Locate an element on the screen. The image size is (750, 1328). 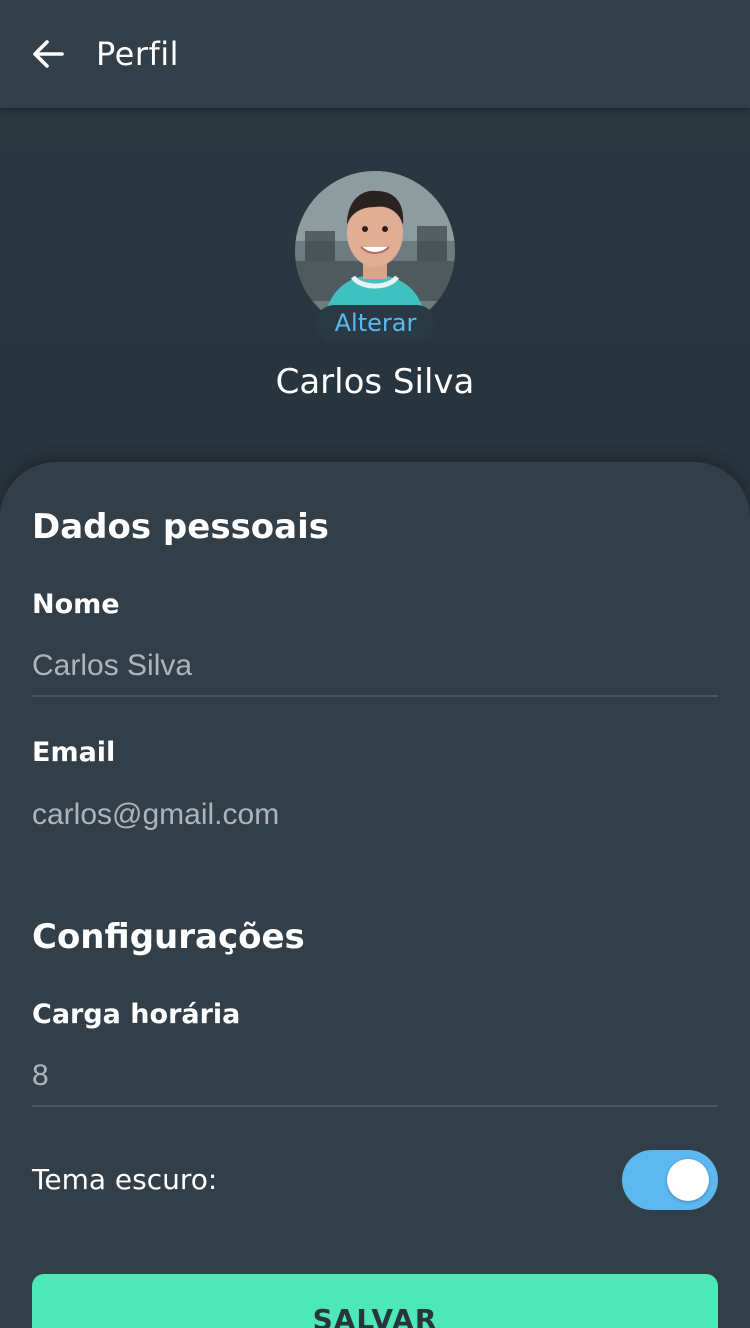
workload-field is located at coordinates (375, 1077).